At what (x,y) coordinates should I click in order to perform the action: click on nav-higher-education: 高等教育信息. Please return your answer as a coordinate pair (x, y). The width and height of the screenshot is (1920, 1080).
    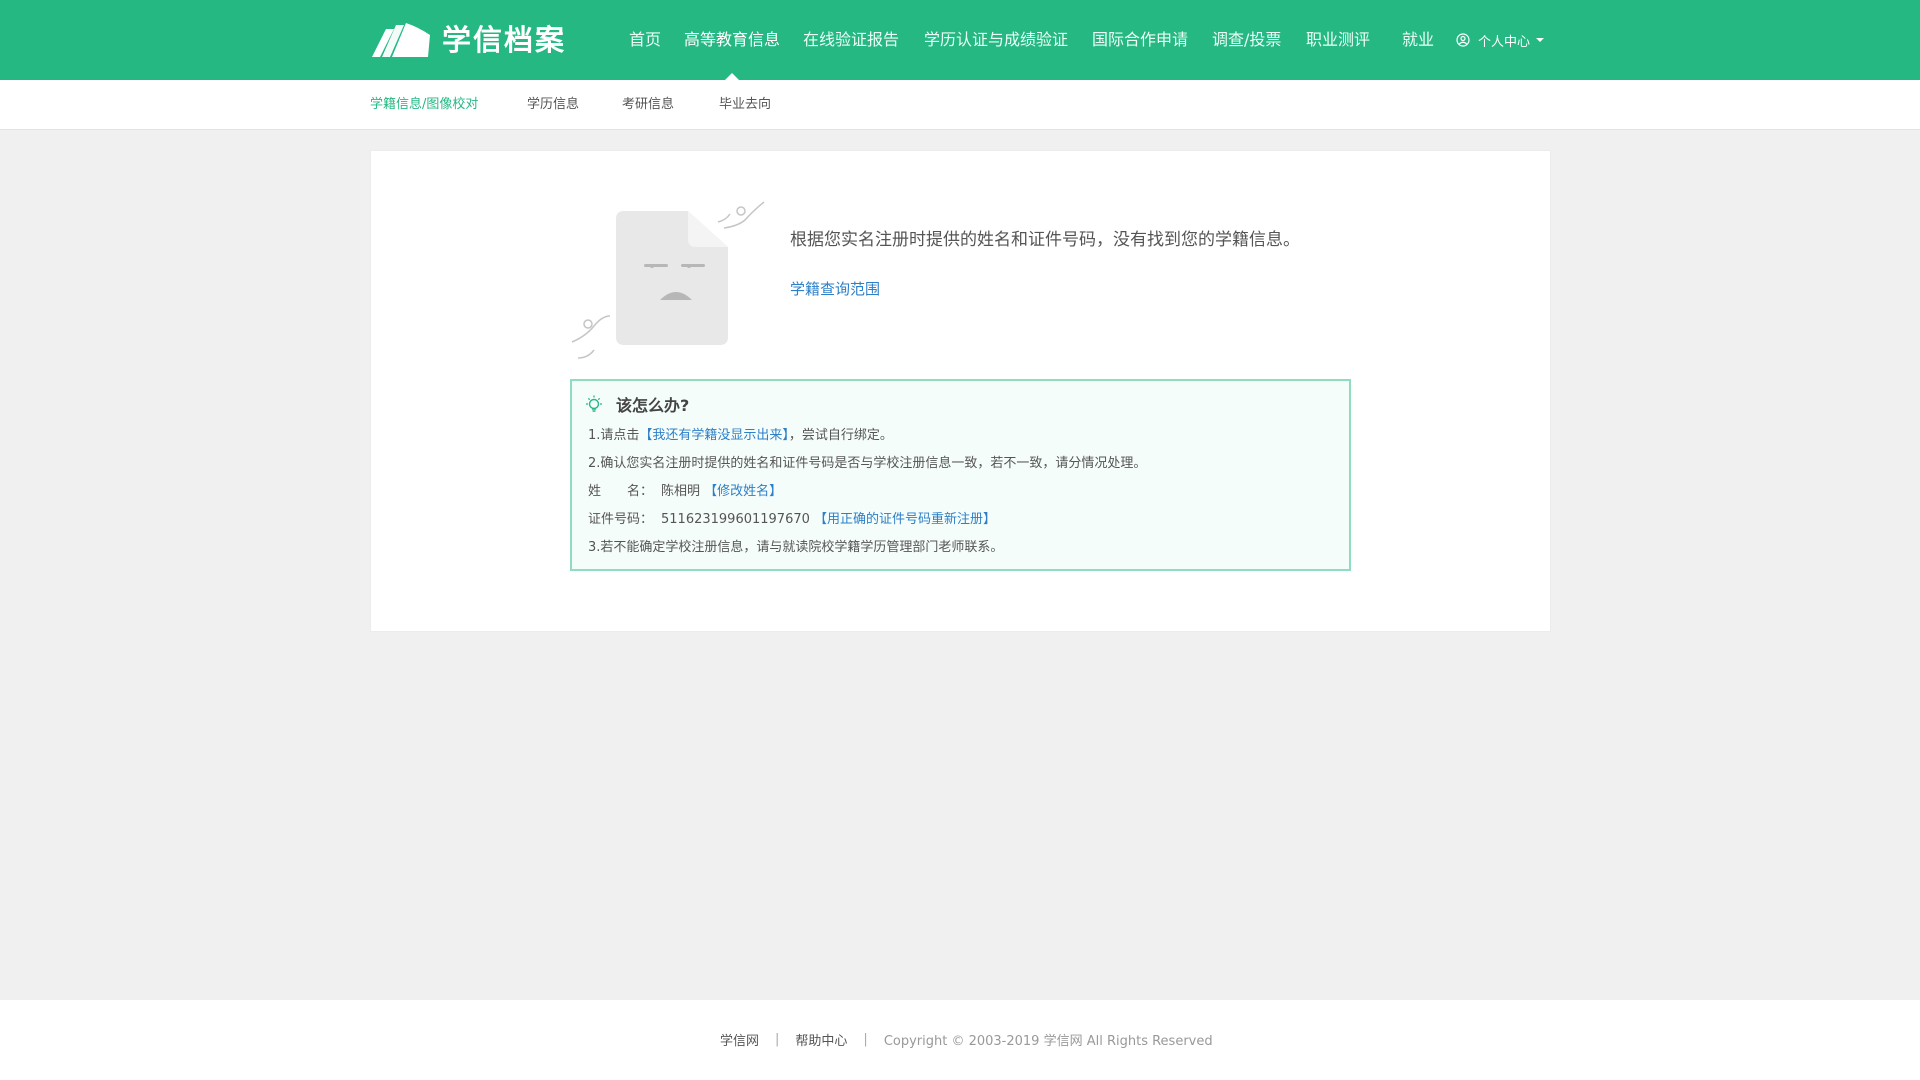
    Looking at the image, I should click on (732, 40).